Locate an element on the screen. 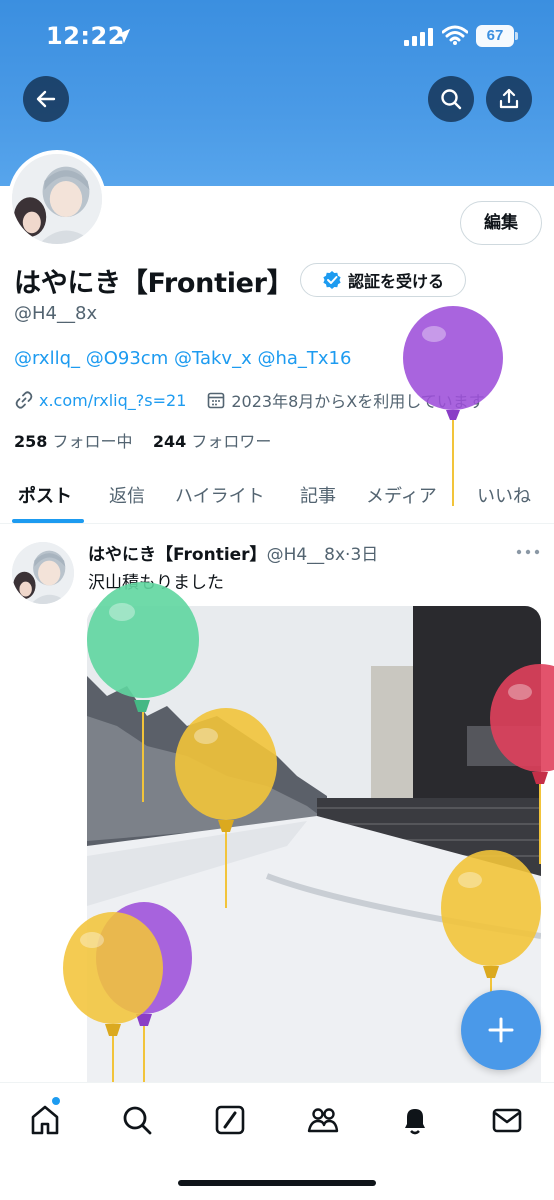 This screenshot has height=1200, width=554. compose-post-button is located at coordinates (501, 1030).